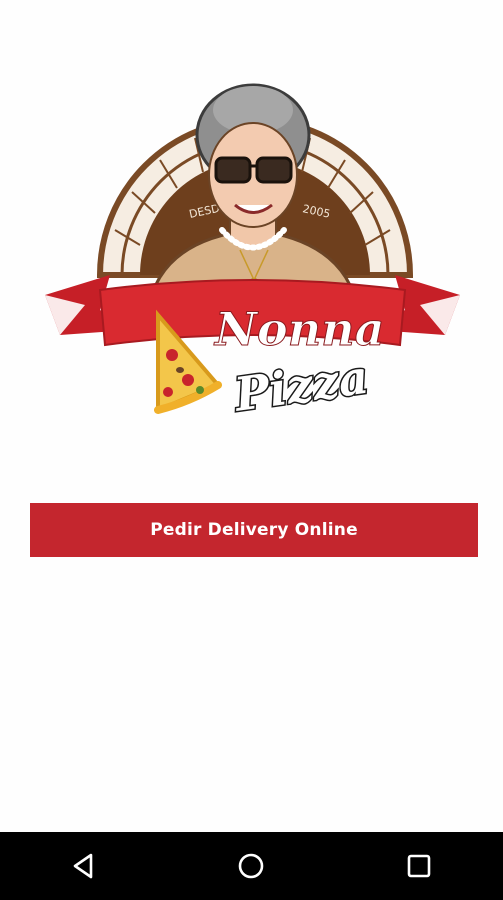  I want to click on nav-home-button, so click(251, 866).